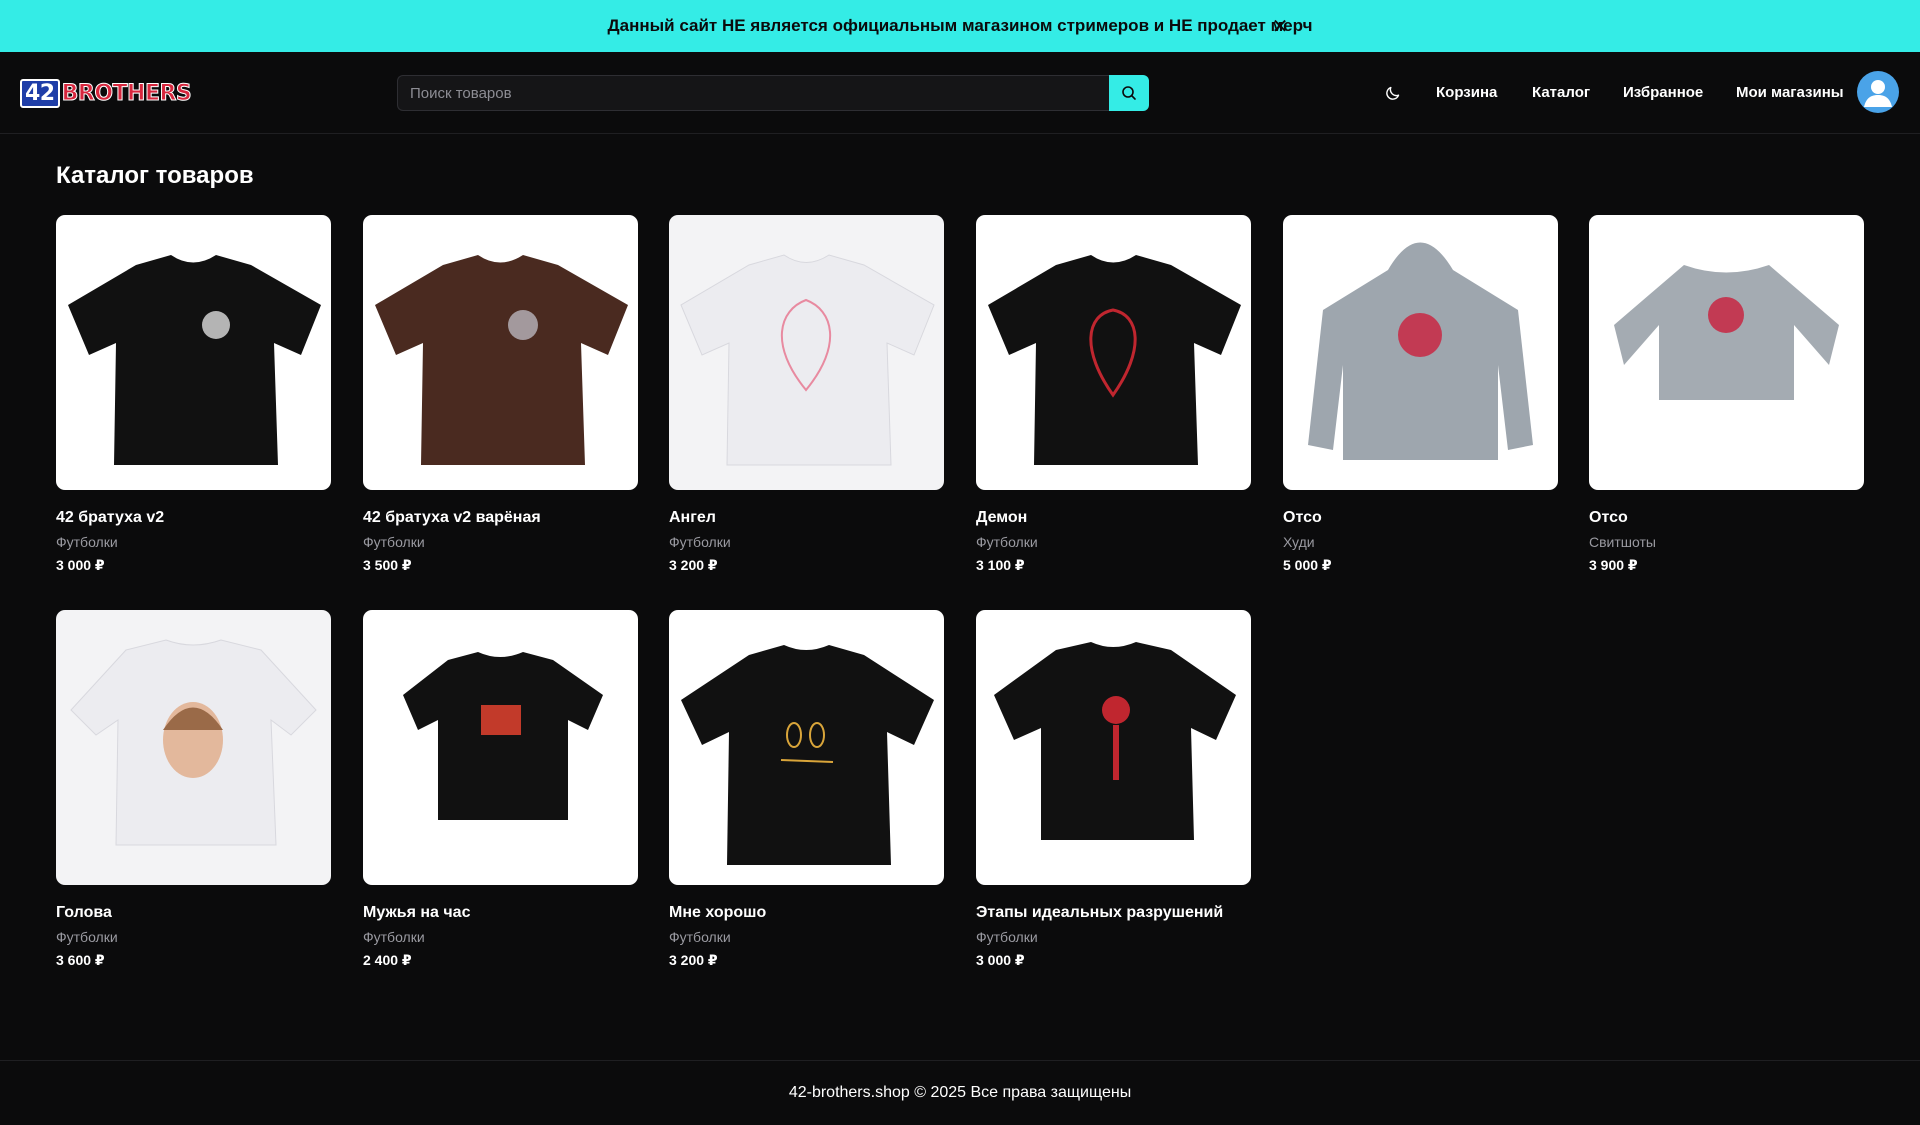  I want to click on product-price: 3 100 ₽, so click(1000, 565).